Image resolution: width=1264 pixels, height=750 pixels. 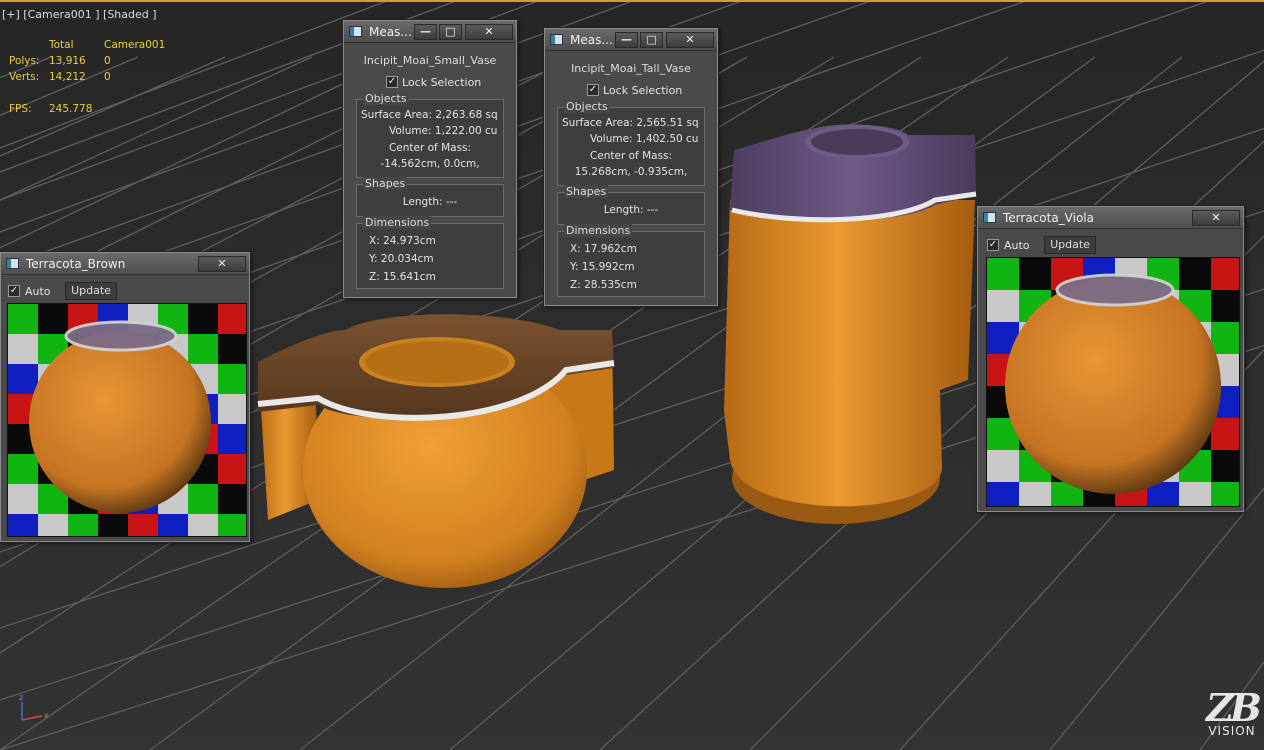 I want to click on dimension-y-readout: Y: 15.992cm, so click(x=602, y=267).